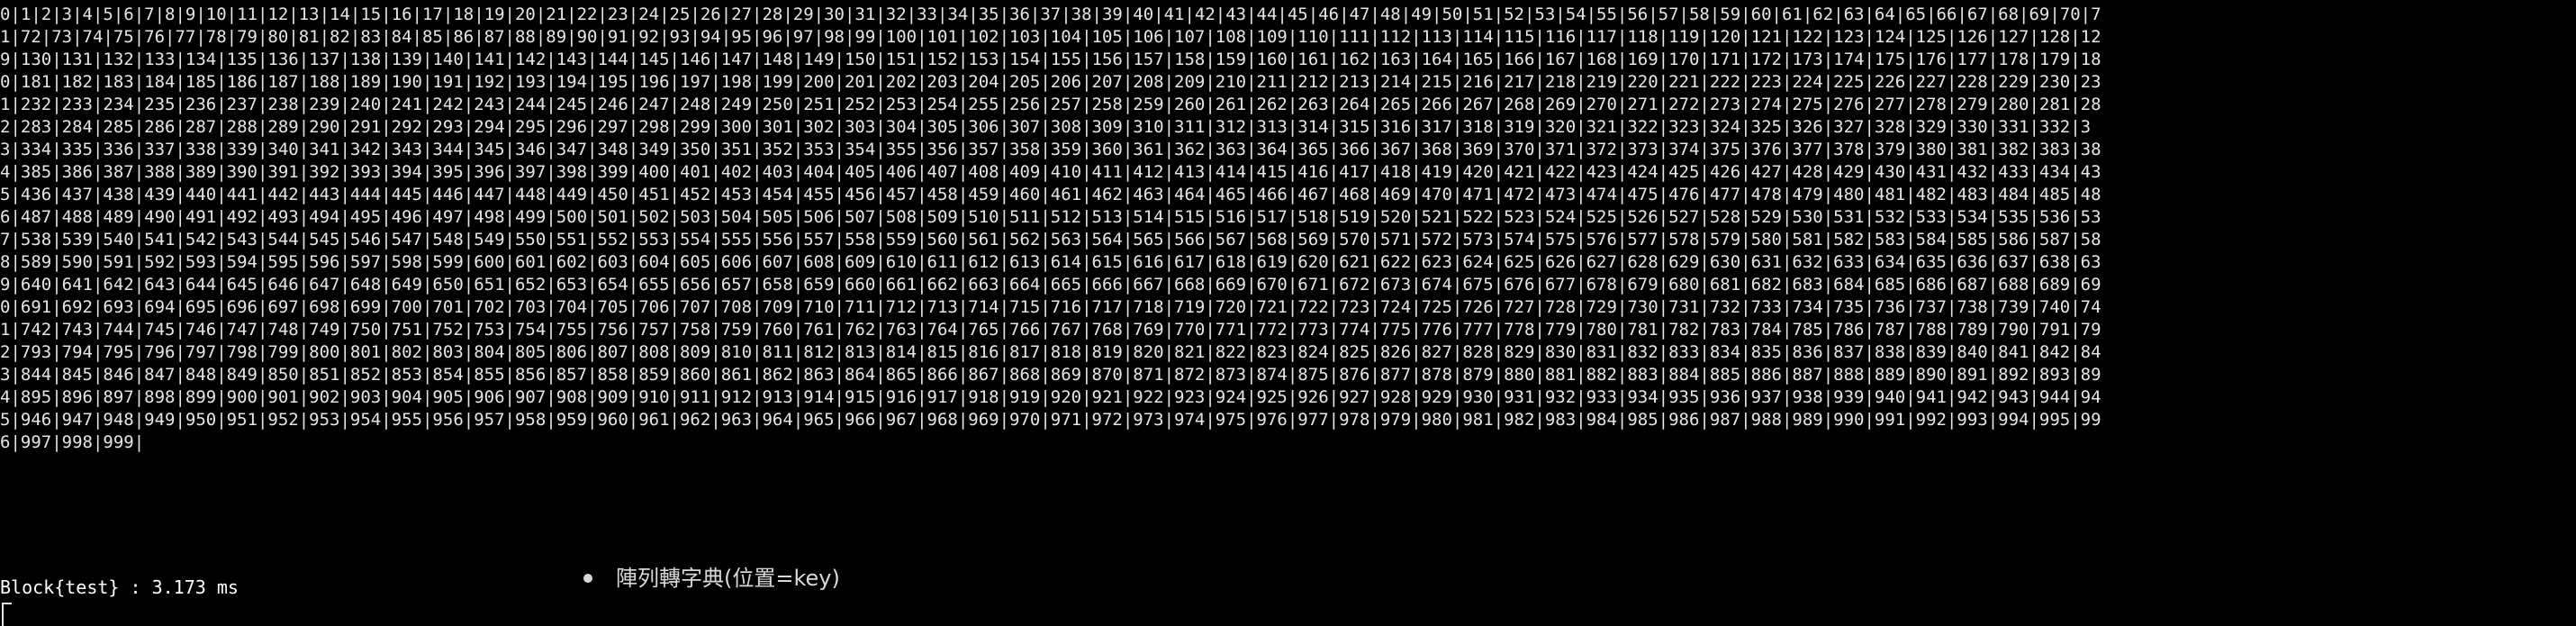 The width and height of the screenshot is (2576, 626). I want to click on terminal-cursor, so click(7, 614).